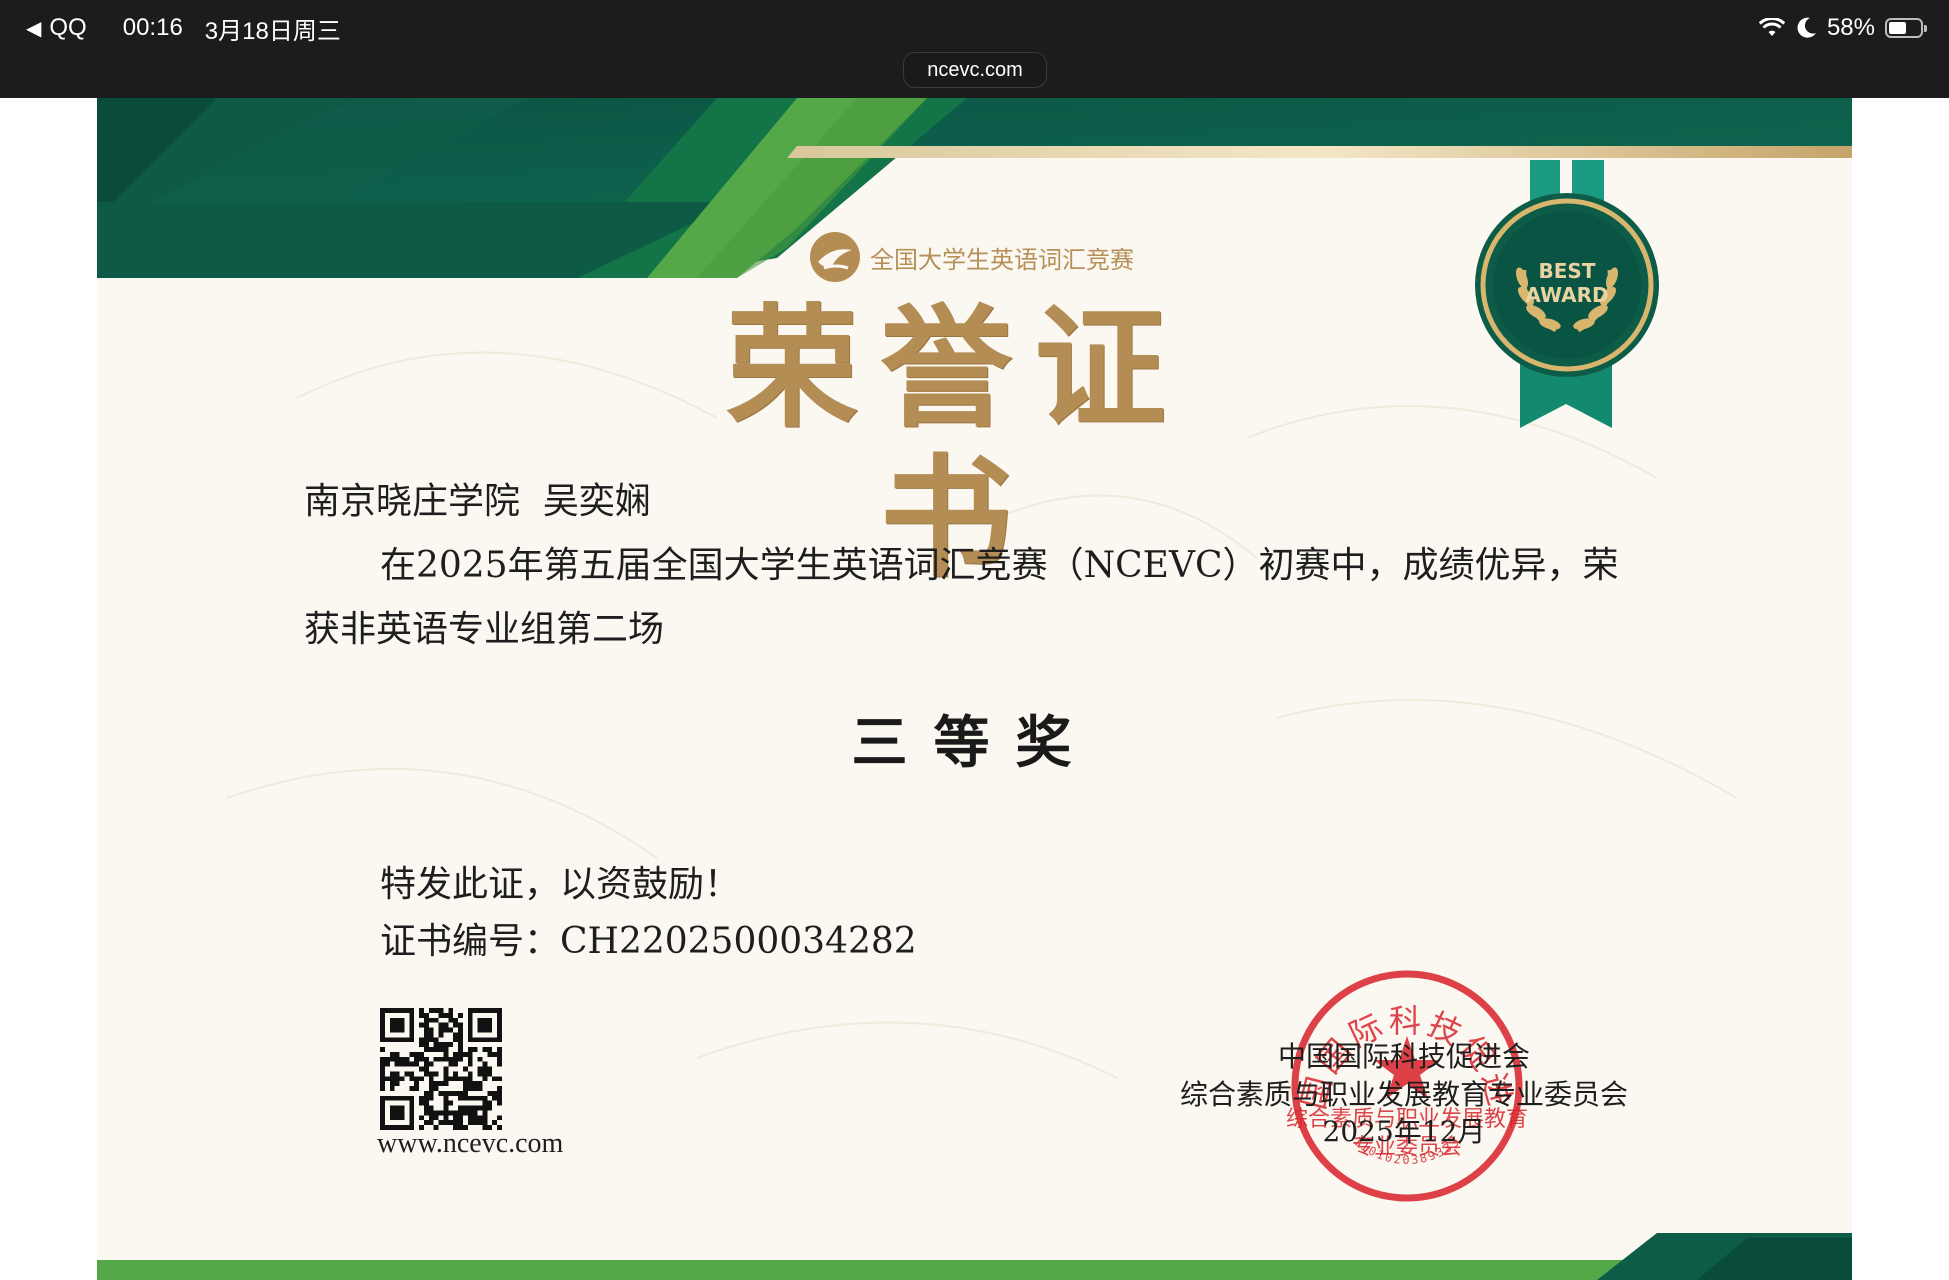 The height and width of the screenshot is (1280, 1949). I want to click on battery-icon, so click(1906, 28).